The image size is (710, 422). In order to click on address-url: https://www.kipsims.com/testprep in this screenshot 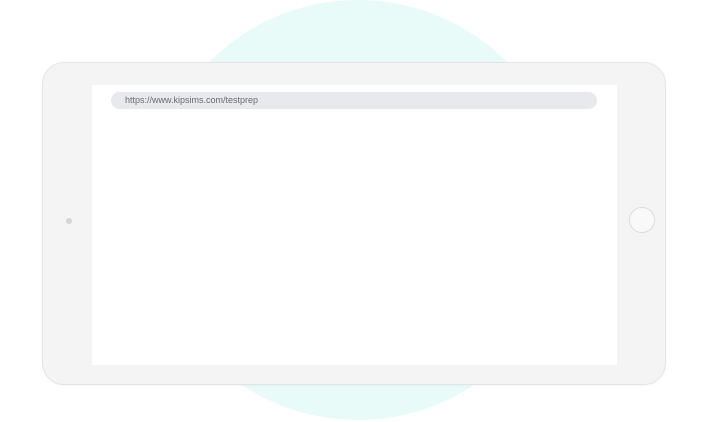, I will do `click(192, 100)`.